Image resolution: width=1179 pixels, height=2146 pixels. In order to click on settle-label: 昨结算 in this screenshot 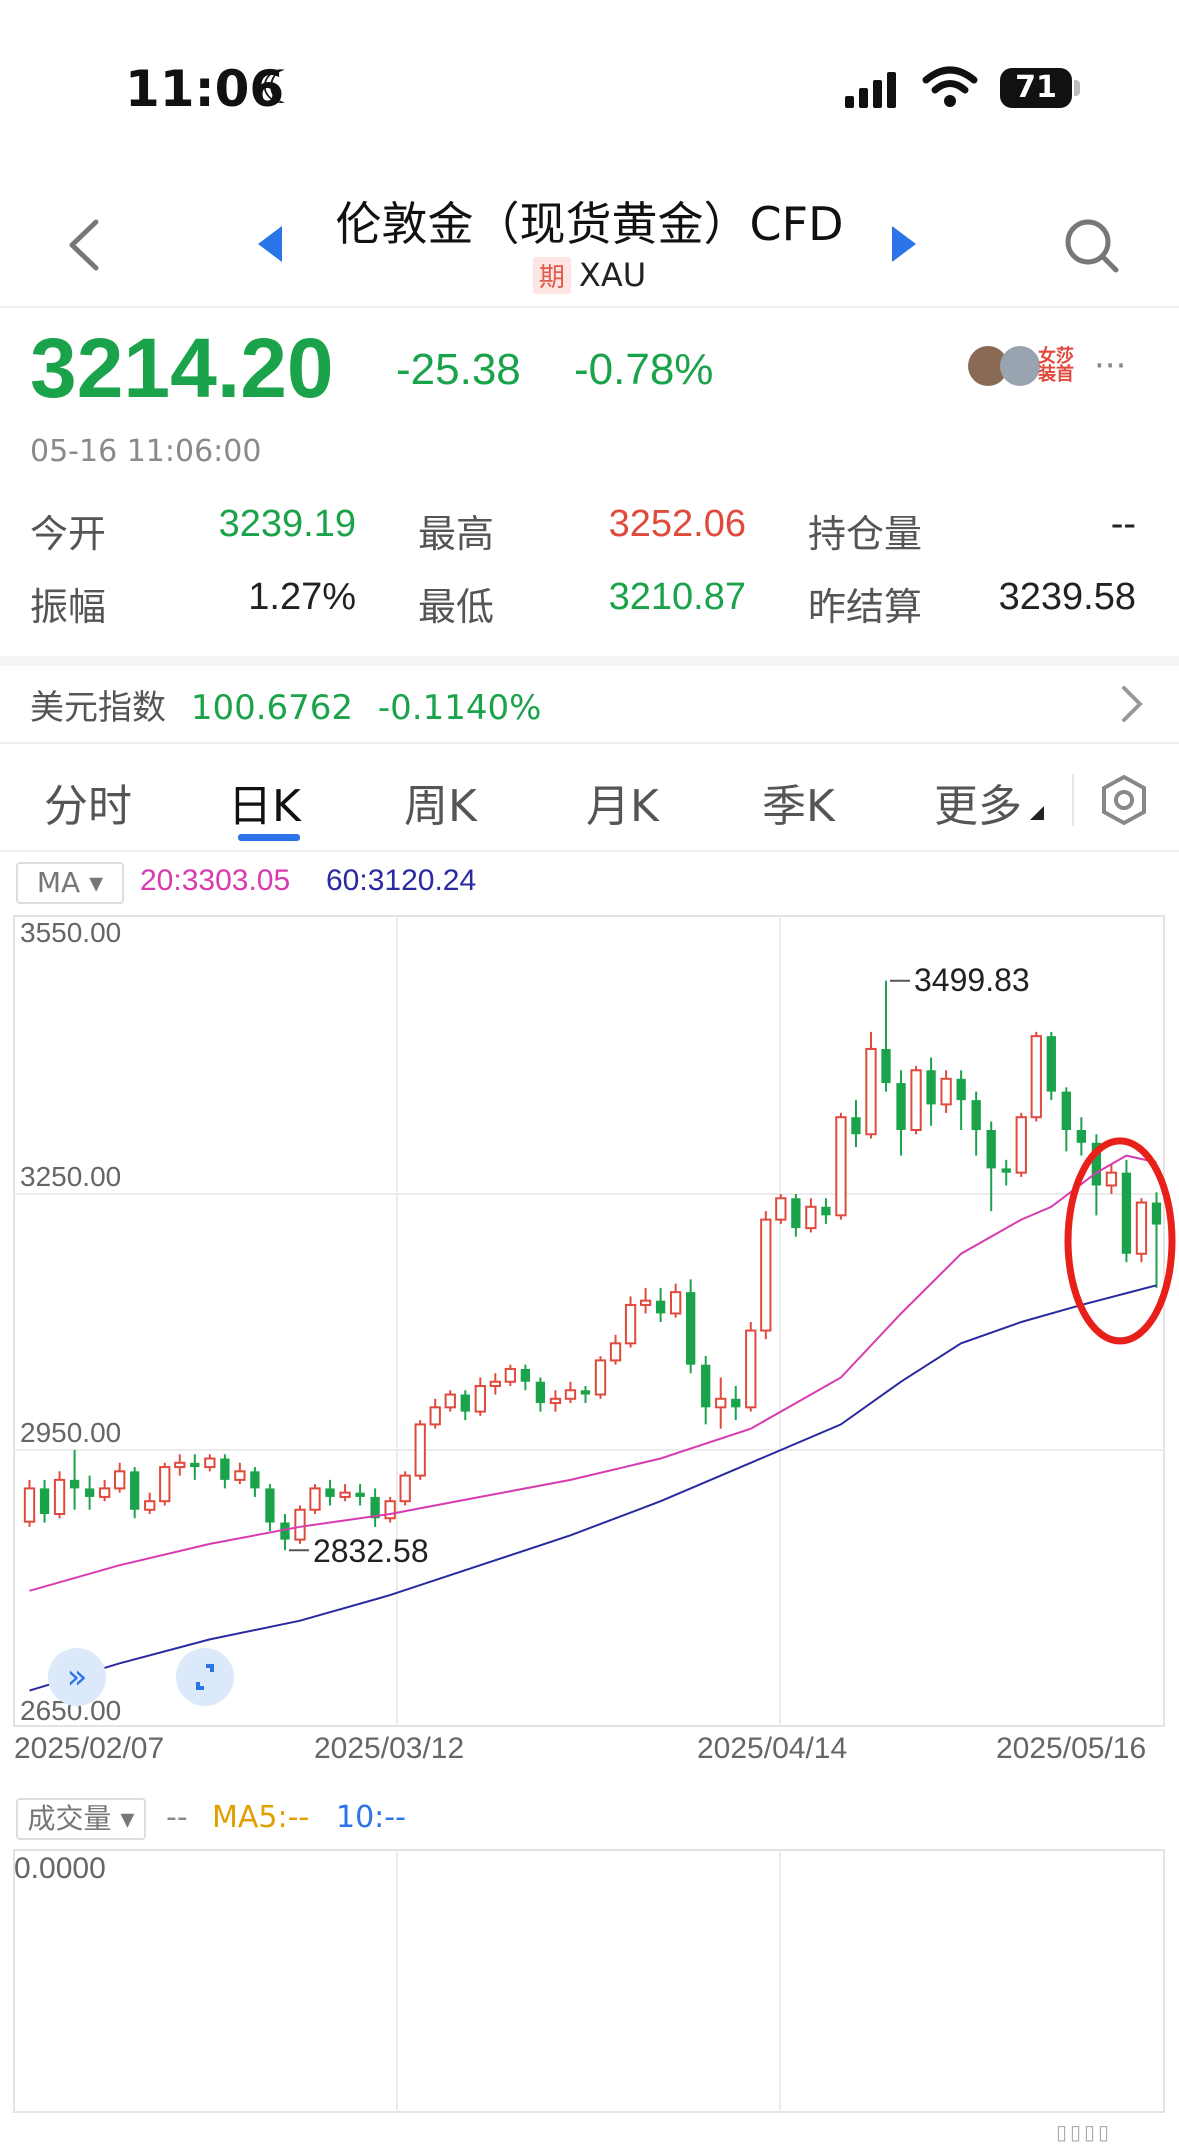, I will do `click(865, 607)`.